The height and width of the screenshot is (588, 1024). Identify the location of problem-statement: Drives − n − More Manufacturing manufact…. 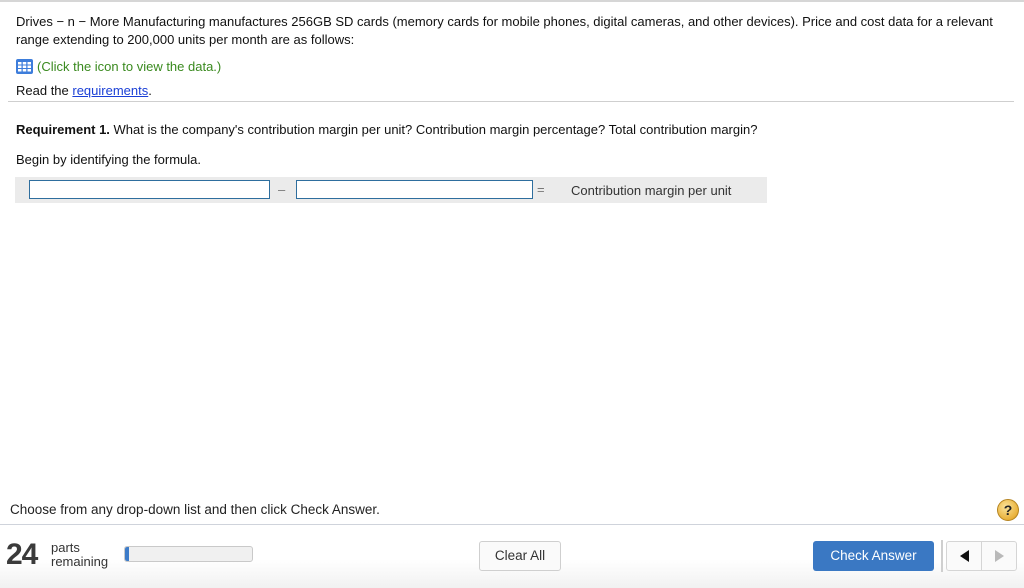
(511, 56).